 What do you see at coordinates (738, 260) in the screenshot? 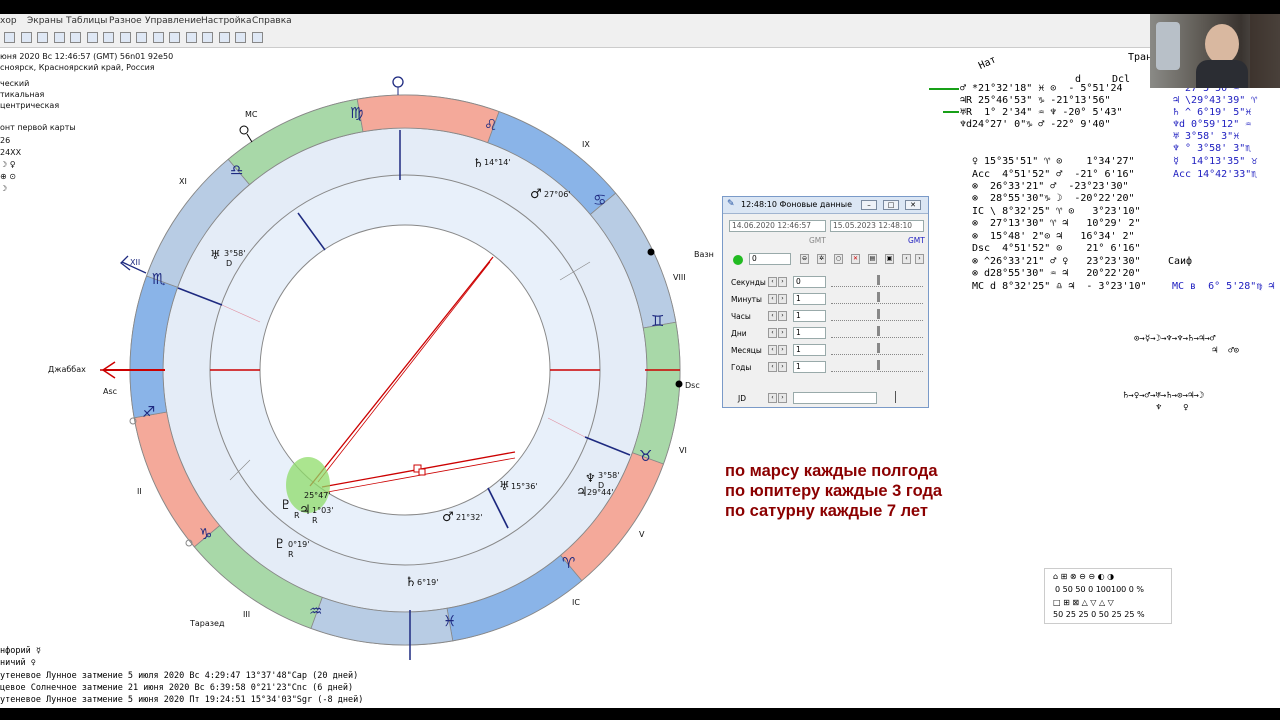
I see `run-indicator-icon` at bounding box center [738, 260].